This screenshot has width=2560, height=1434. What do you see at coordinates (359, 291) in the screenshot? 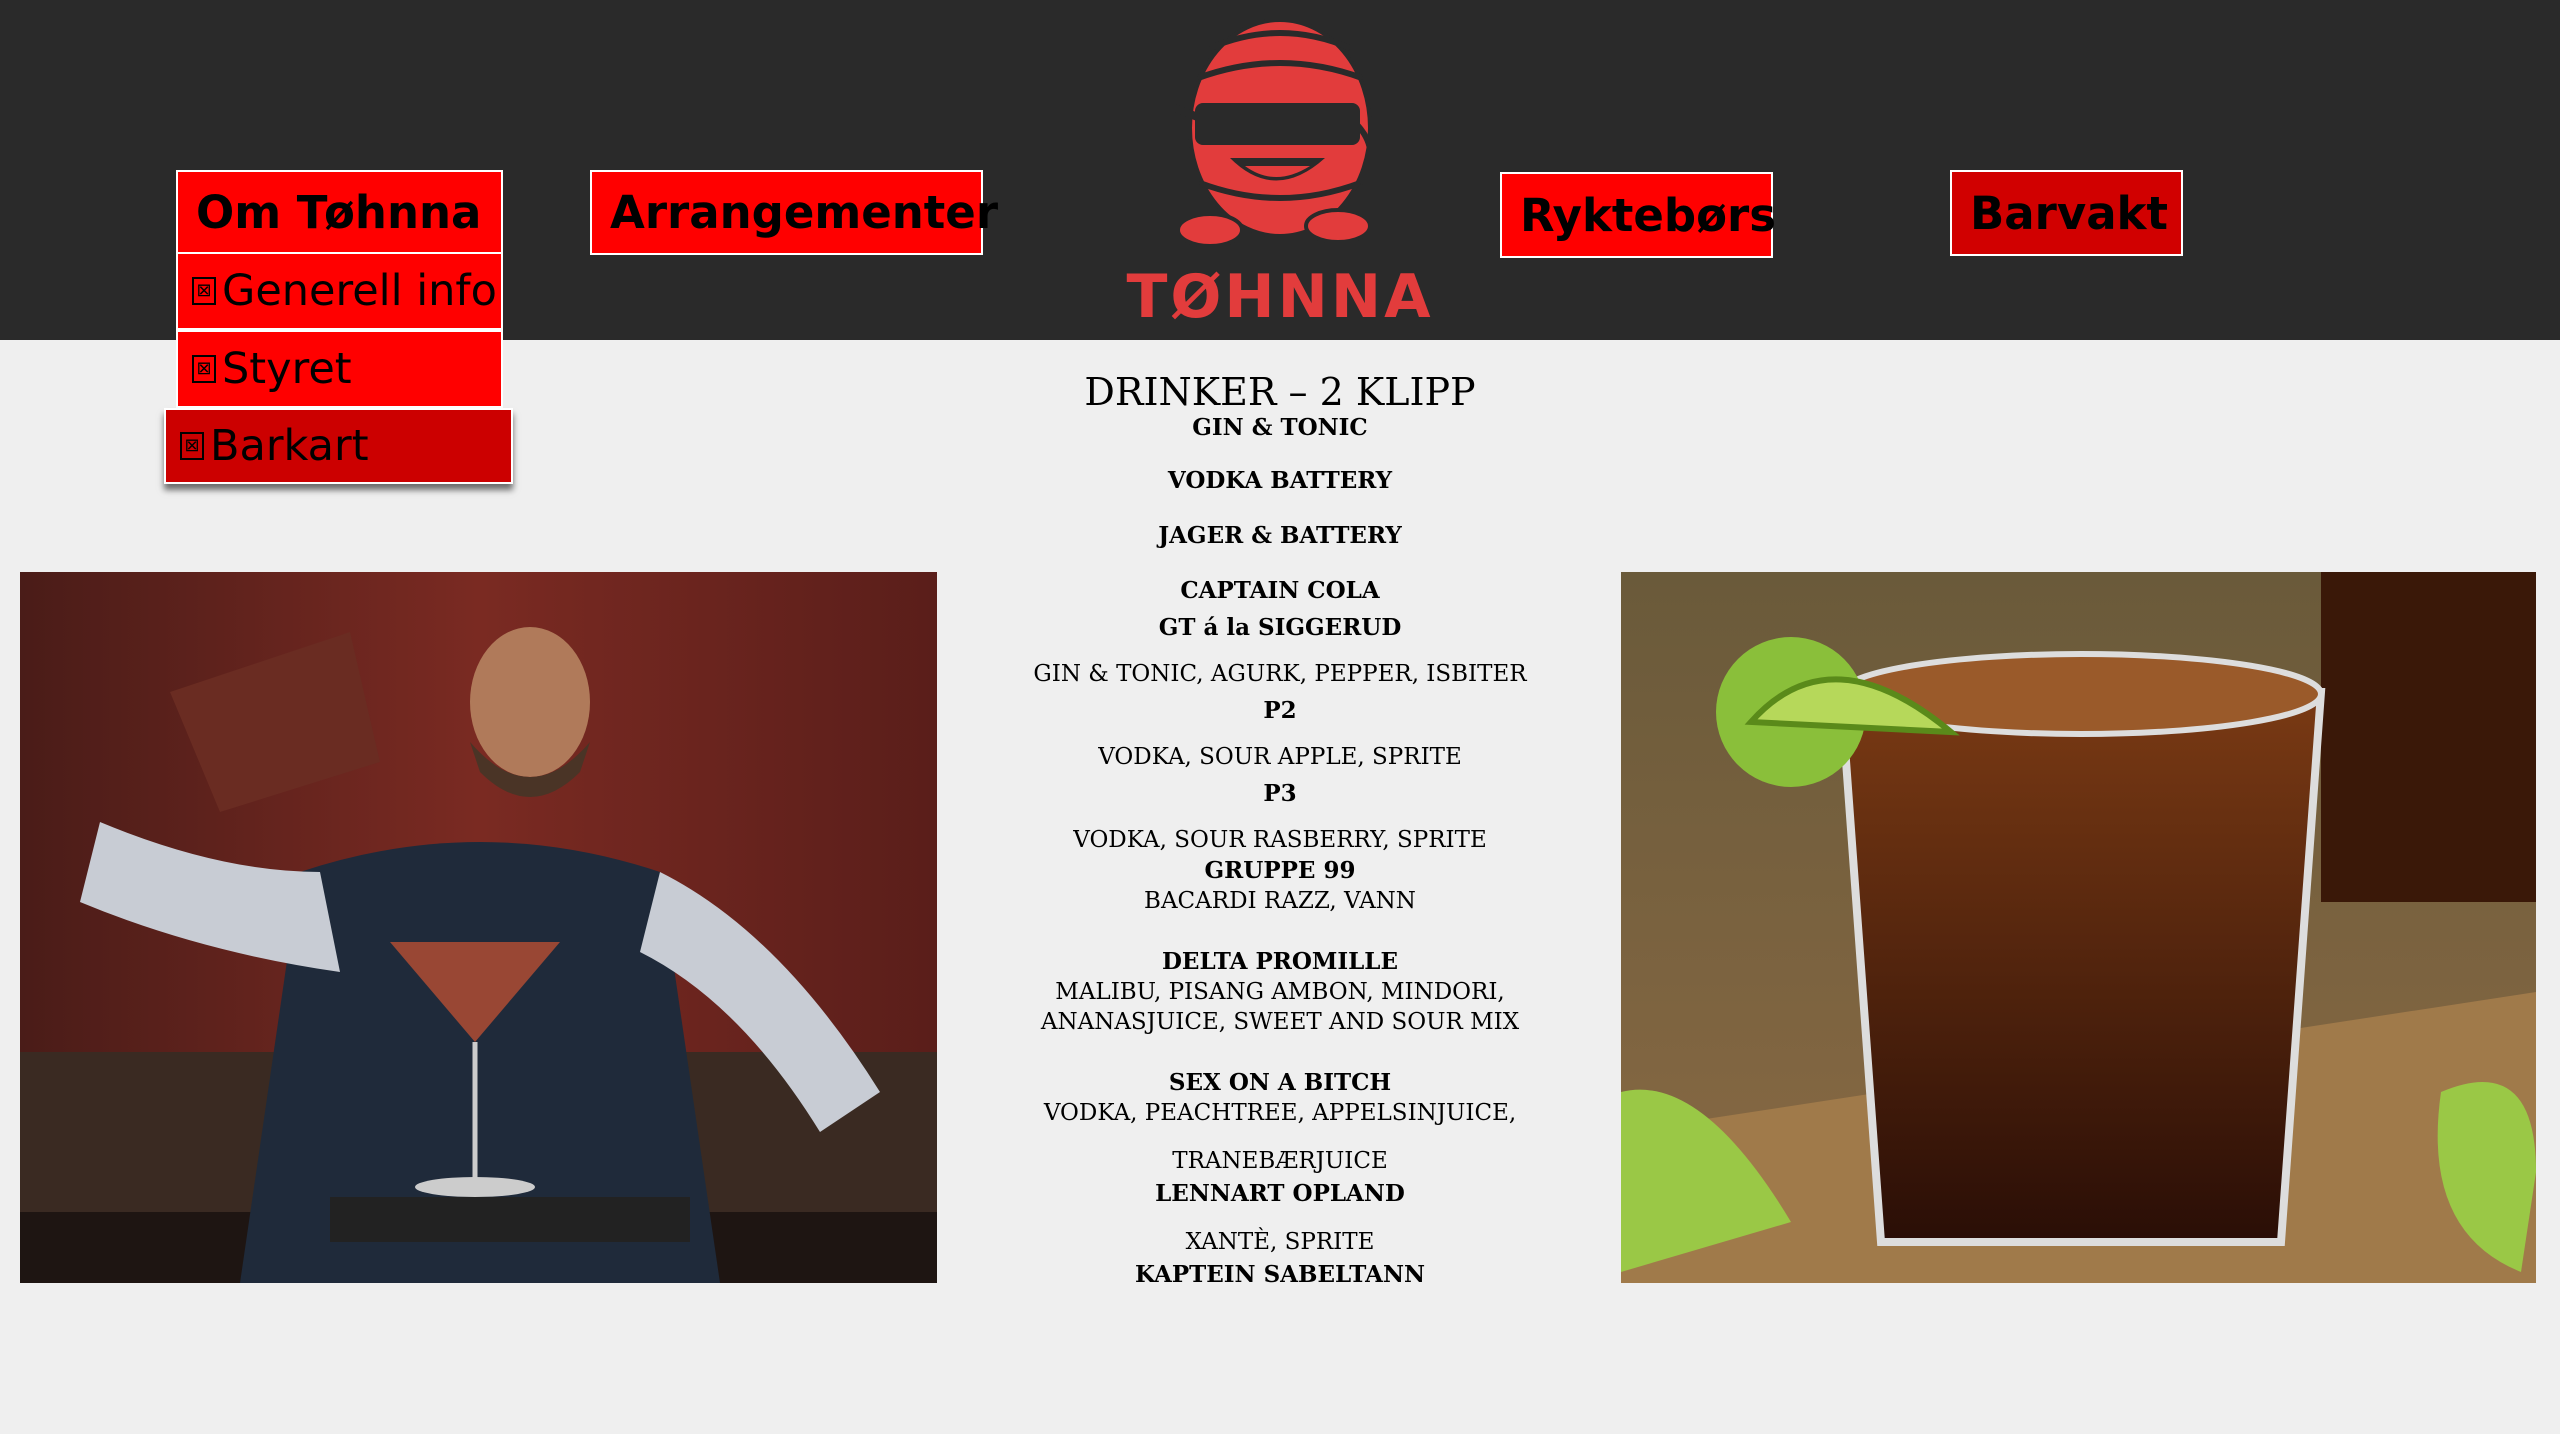
I see `submenu-generell-info-label: Generell info` at bounding box center [359, 291].